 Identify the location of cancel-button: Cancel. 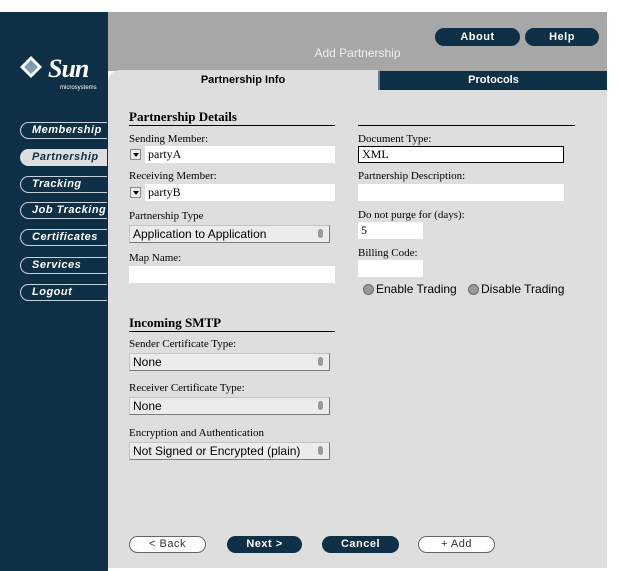
(360, 544).